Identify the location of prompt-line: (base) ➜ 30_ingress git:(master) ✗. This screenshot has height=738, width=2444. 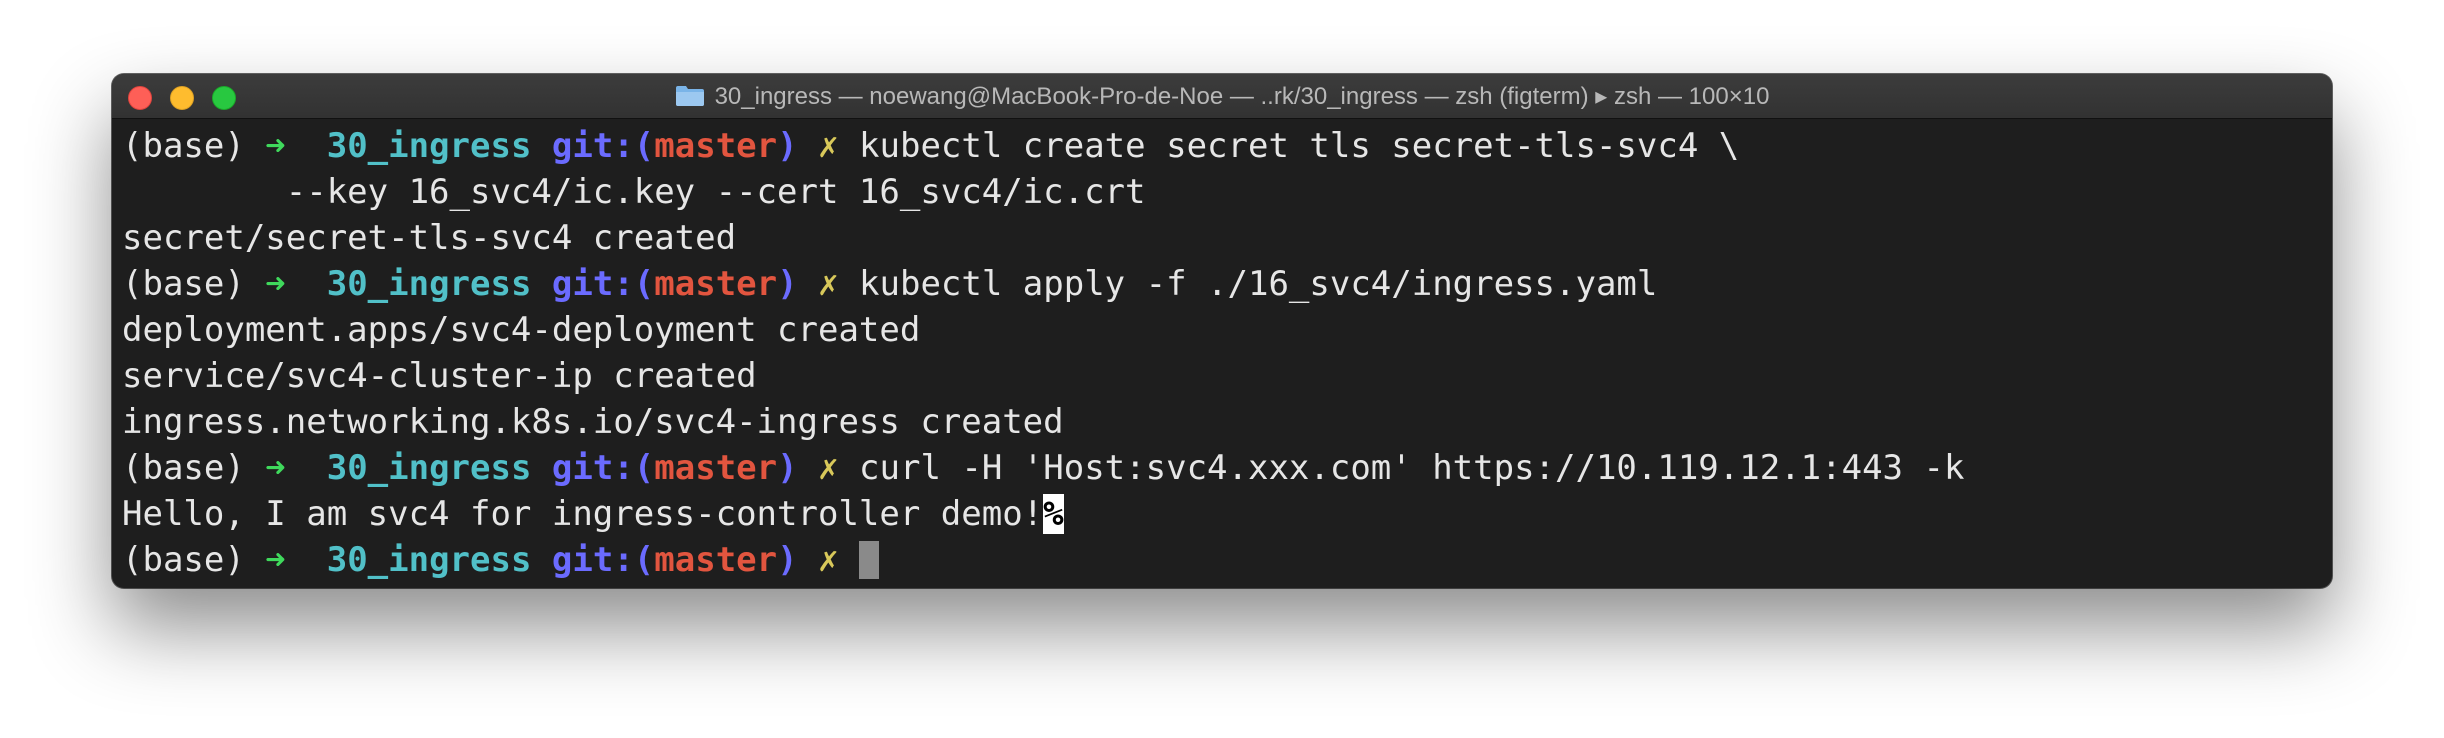
(1227, 560).